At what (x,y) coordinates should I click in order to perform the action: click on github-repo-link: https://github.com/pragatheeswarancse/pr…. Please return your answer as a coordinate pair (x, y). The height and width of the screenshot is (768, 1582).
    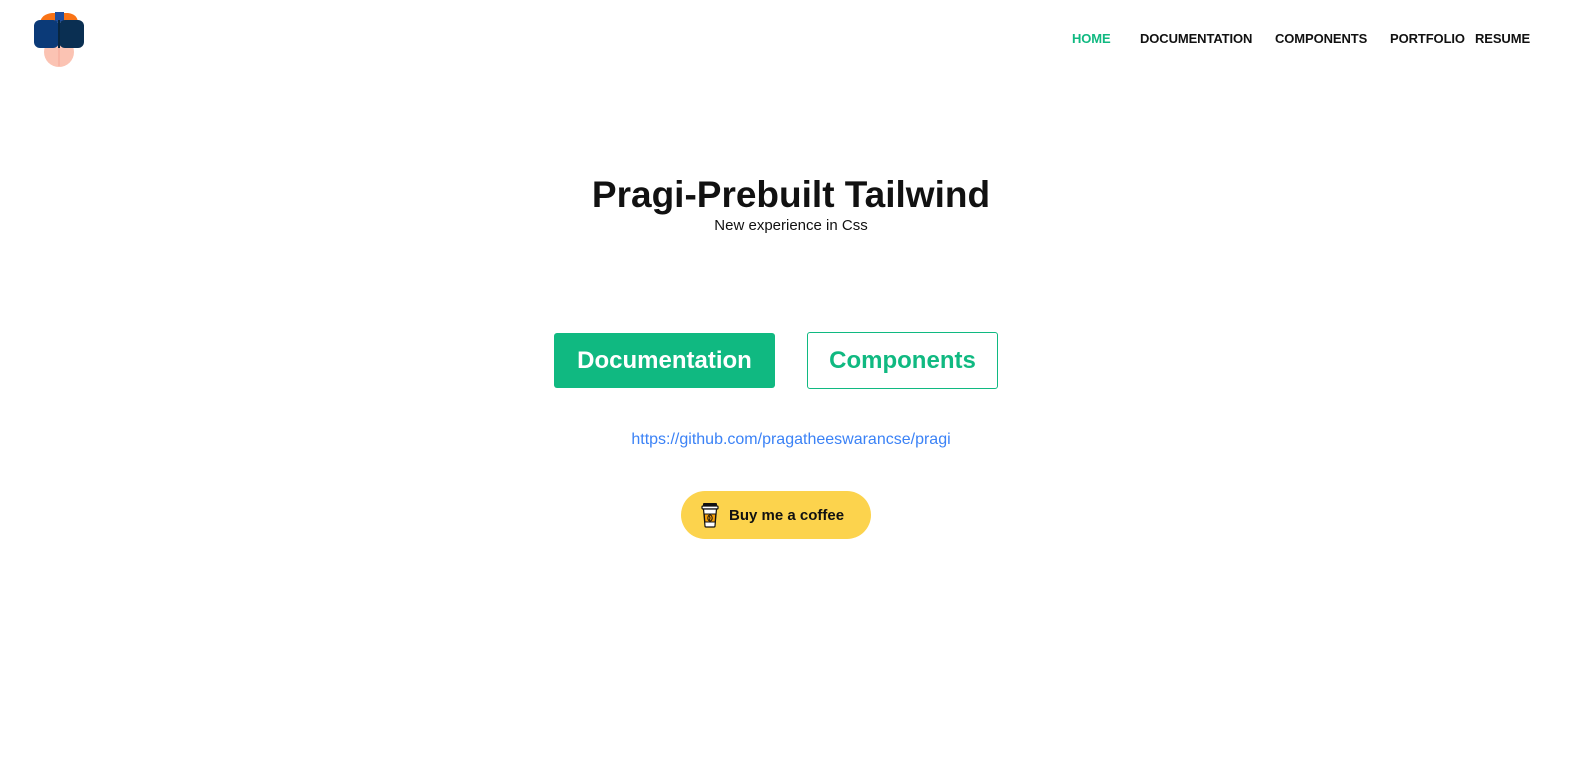
    Looking at the image, I should click on (791, 440).